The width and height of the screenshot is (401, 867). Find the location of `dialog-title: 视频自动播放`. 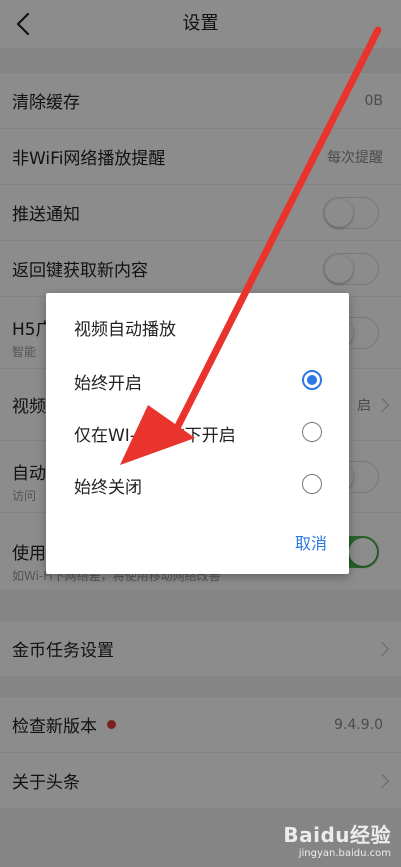

dialog-title: 视频自动播放 is located at coordinates (125, 330).